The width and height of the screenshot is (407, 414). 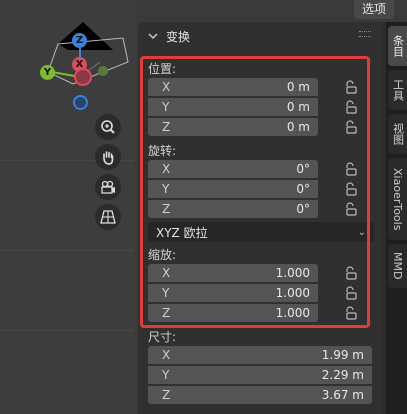 What do you see at coordinates (259, 36) in the screenshot?
I see `transform-panel-header: 变换` at bounding box center [259, 36].